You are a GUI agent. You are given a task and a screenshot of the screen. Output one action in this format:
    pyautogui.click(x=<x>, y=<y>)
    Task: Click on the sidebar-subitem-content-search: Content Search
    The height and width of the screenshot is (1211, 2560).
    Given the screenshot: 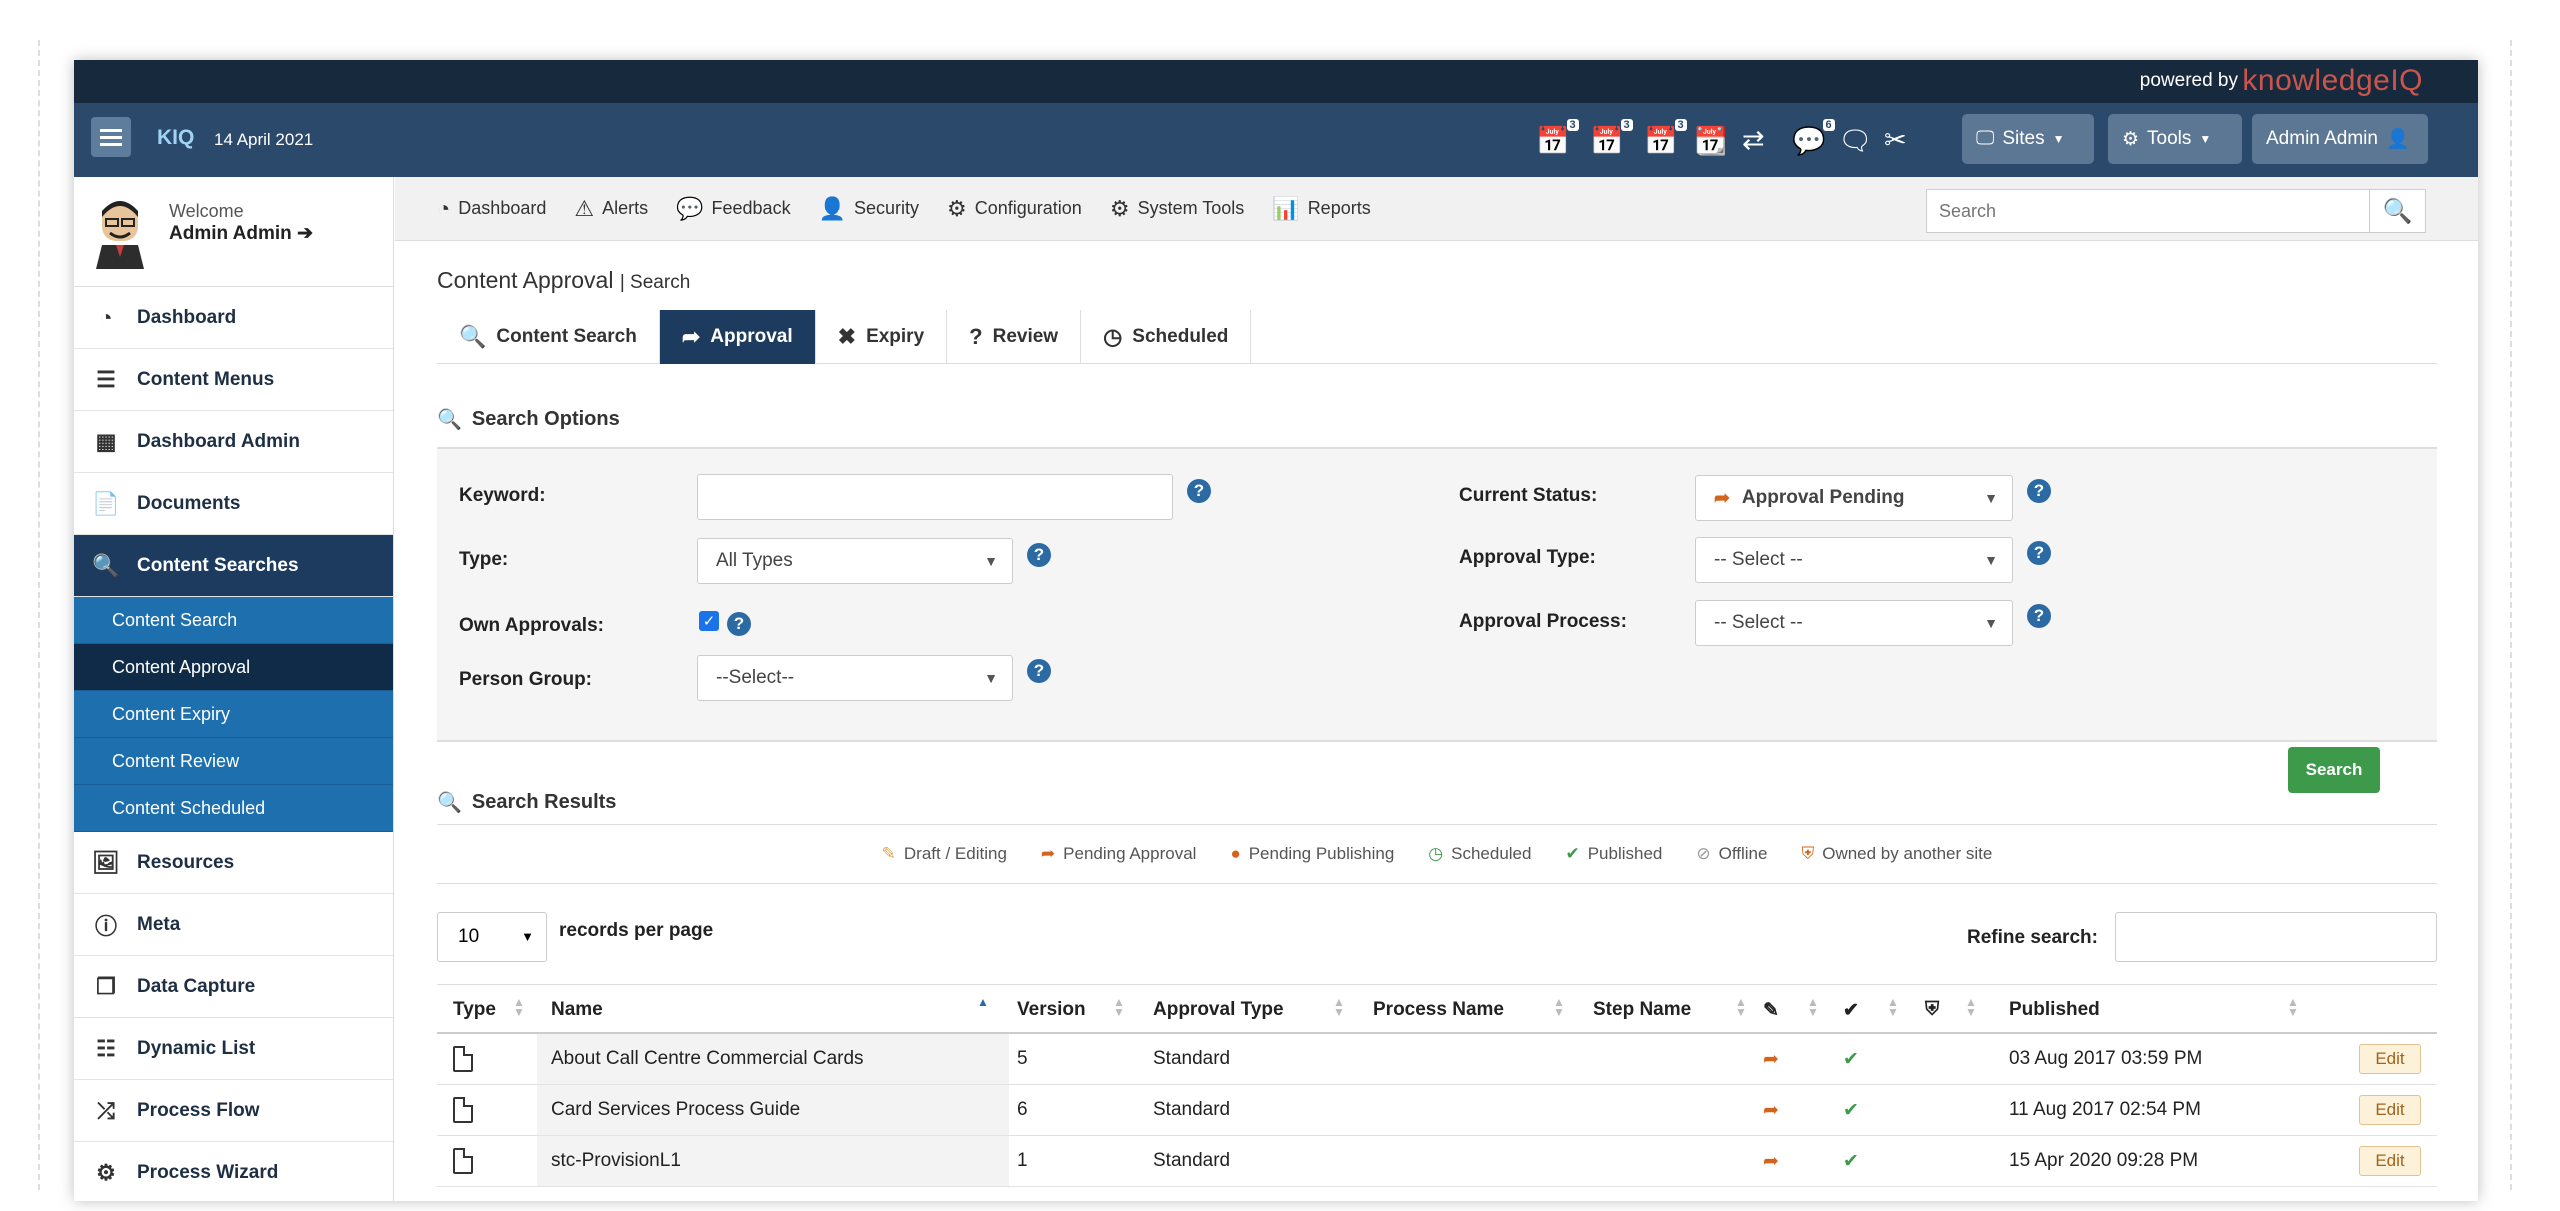 What is the action you would take?
    pyautogui.click(x=233, y=620)
    